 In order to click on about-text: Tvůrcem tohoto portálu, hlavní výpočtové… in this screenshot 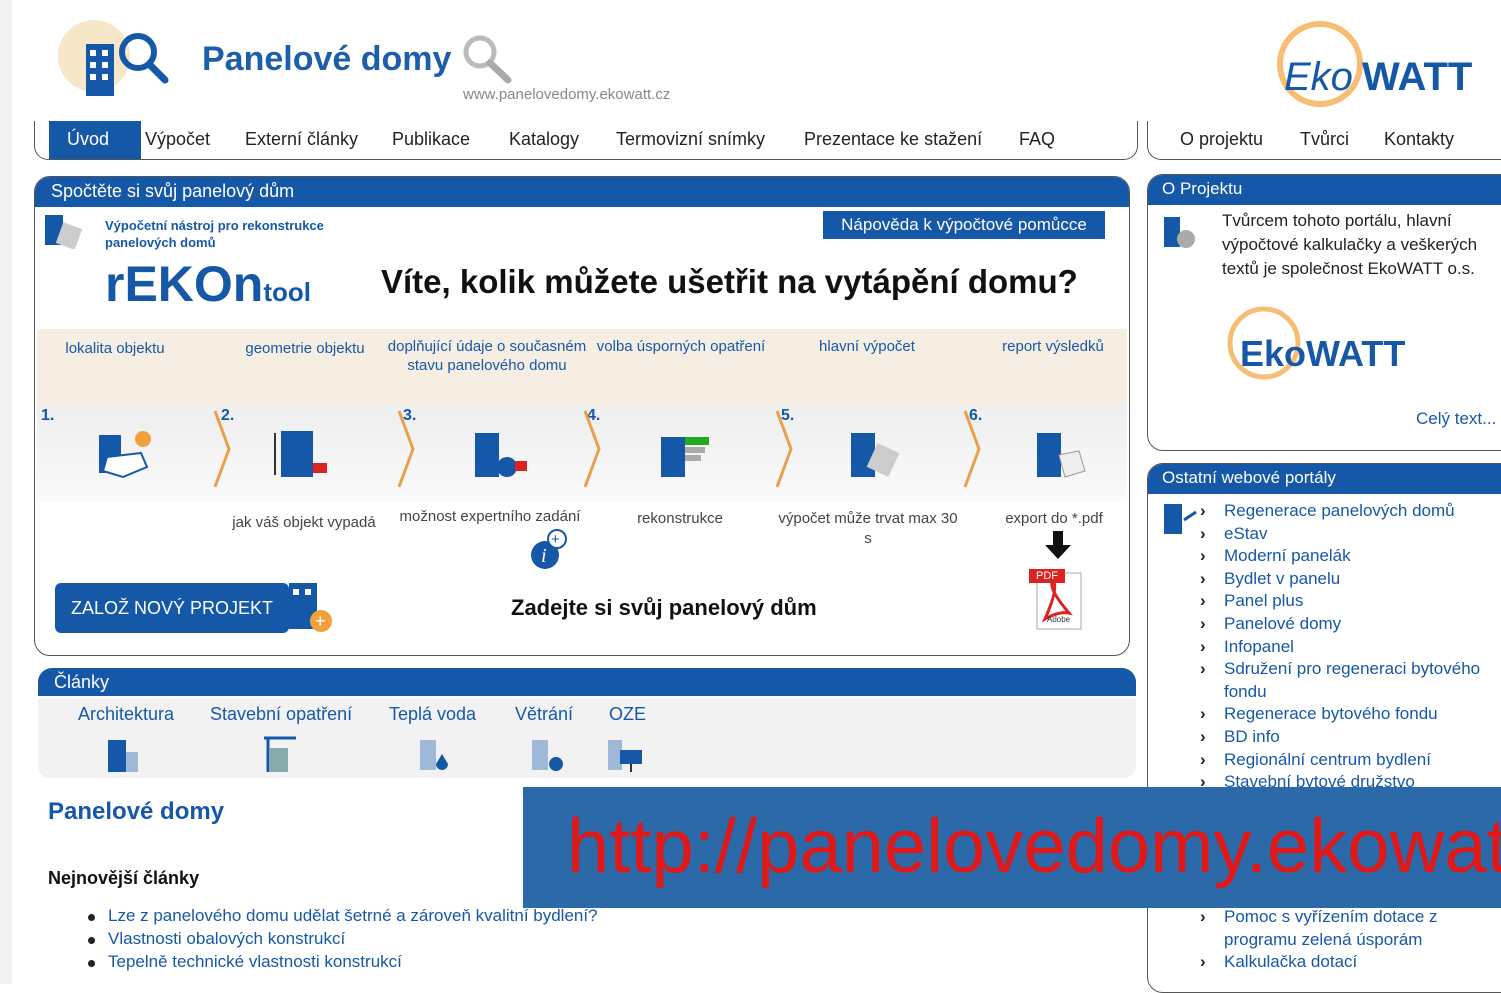, I will do `click(1350, 244)`.